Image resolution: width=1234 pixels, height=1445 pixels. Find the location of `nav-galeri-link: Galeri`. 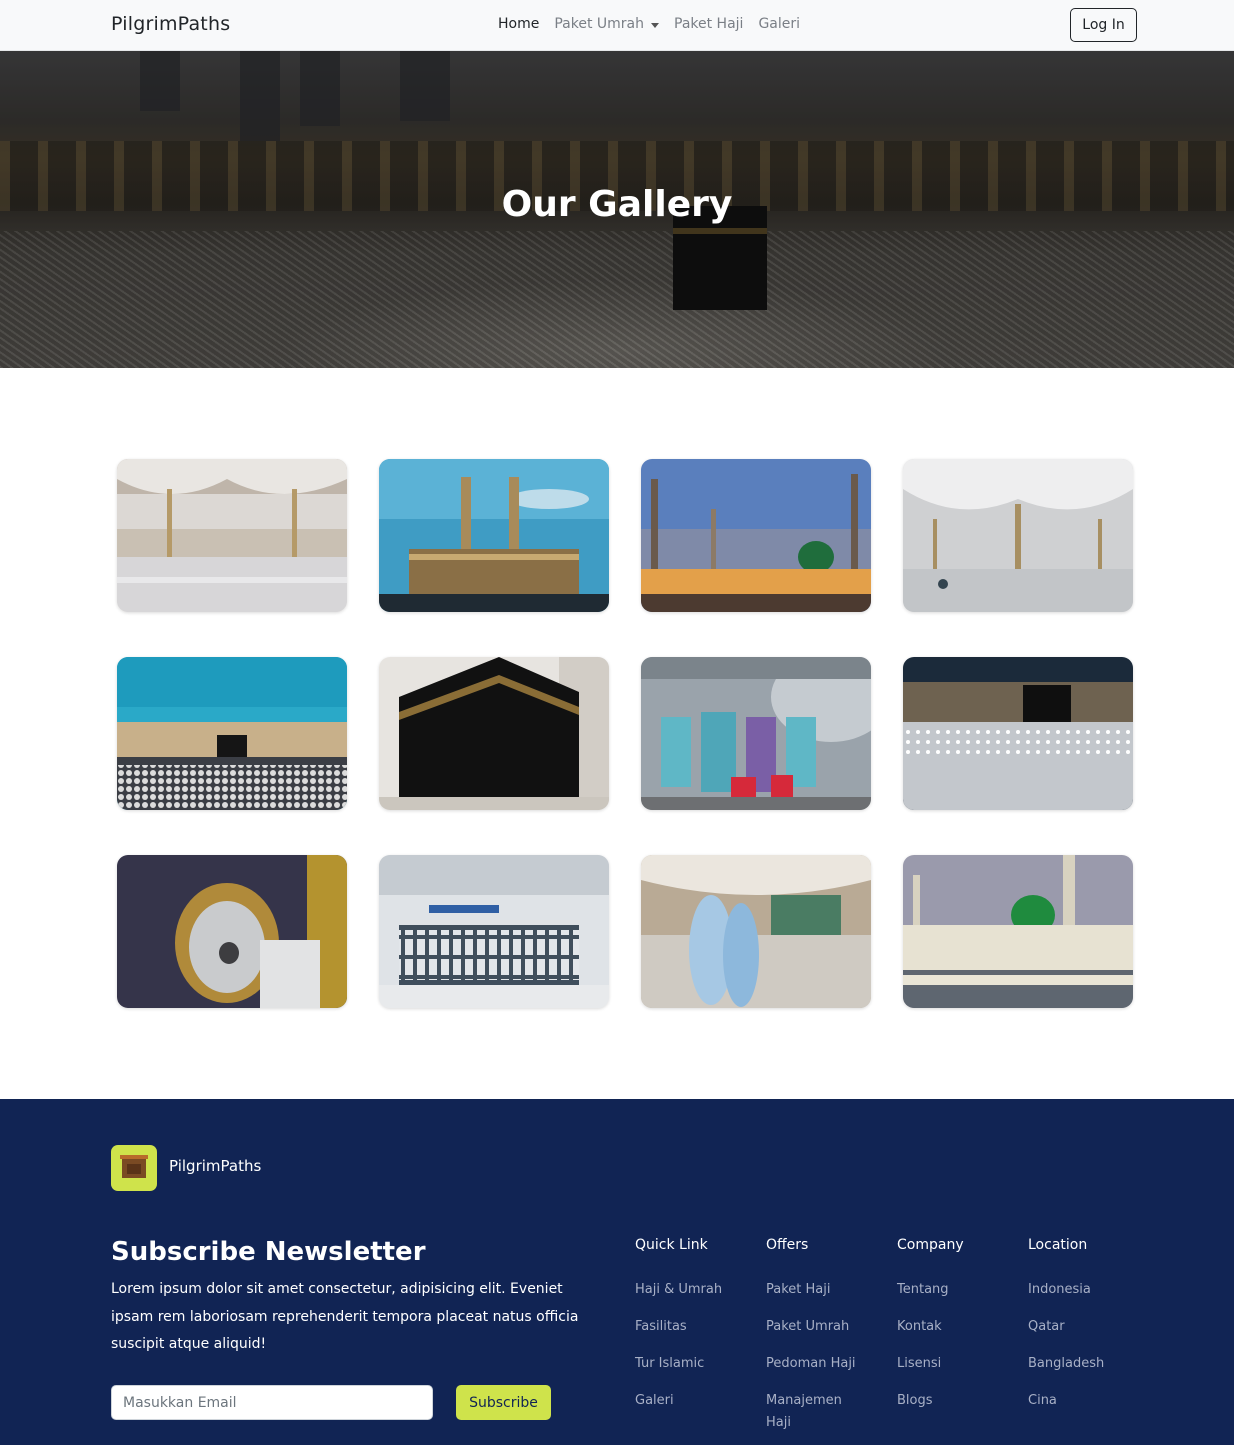

nav-galeri-link: Galeri is located at coordinates (779, 24).